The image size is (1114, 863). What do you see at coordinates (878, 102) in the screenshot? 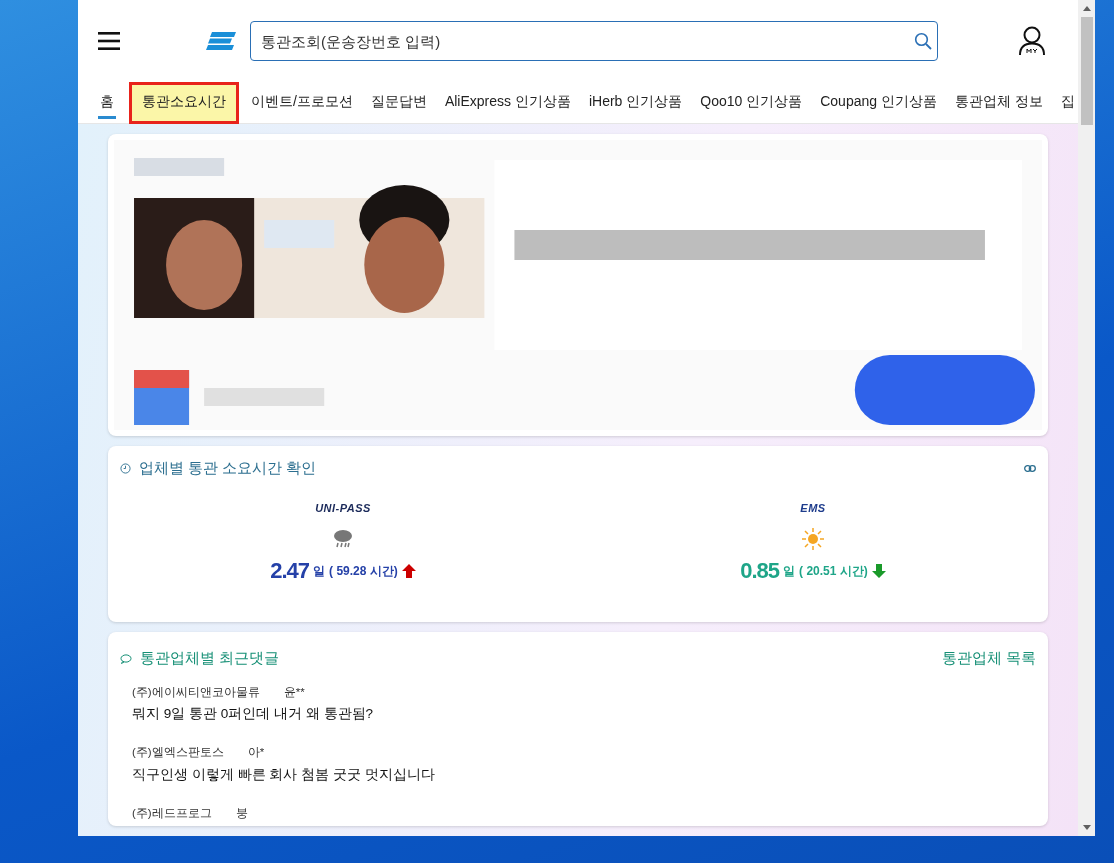
I see `nav-tab: Coupang 인기상품` at bounding box center [878, 102].